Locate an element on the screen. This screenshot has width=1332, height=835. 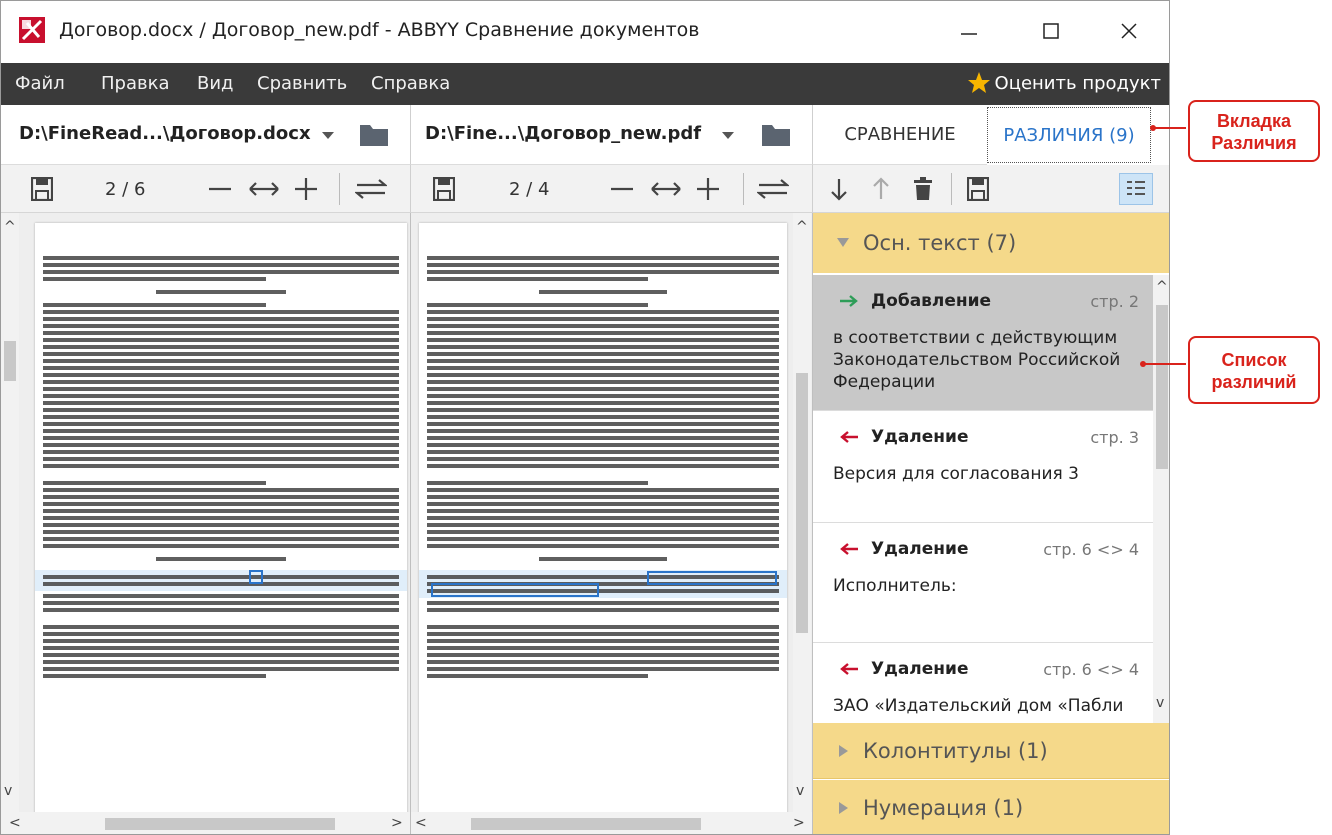
group-headers-footers: Колонтитулы (1) is located at coordinates (991, 751).